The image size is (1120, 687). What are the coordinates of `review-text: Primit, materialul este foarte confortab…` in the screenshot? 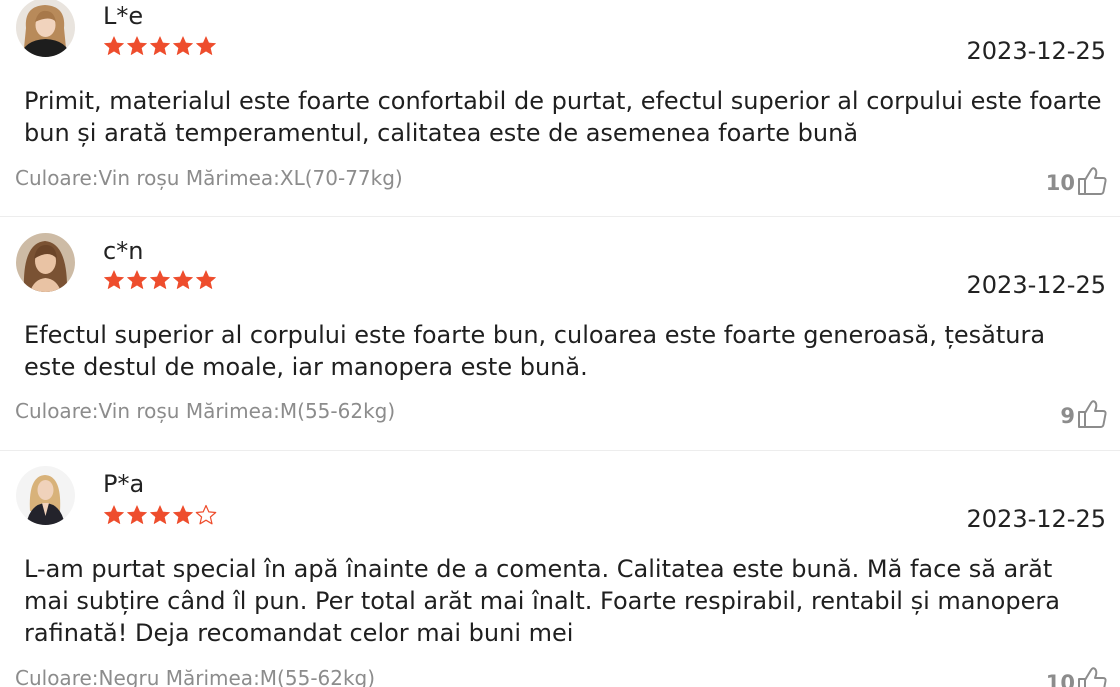 It's located at (563, 117).